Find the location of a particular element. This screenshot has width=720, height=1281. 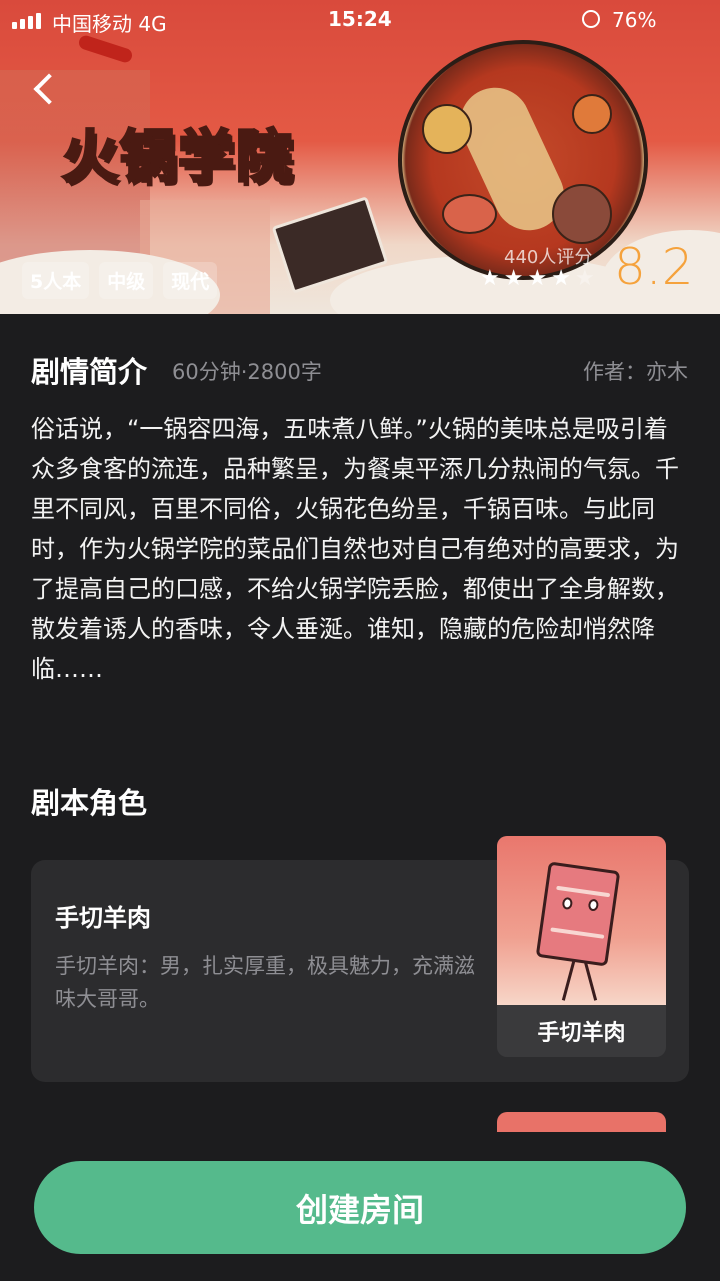

role-name: 手切羊肉 is located at coordinates (103, 918).